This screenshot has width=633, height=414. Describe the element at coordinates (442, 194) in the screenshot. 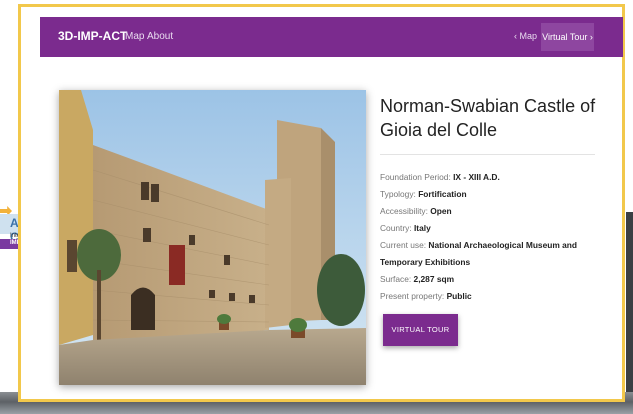

I see `detail-value: Fortification` at that location.